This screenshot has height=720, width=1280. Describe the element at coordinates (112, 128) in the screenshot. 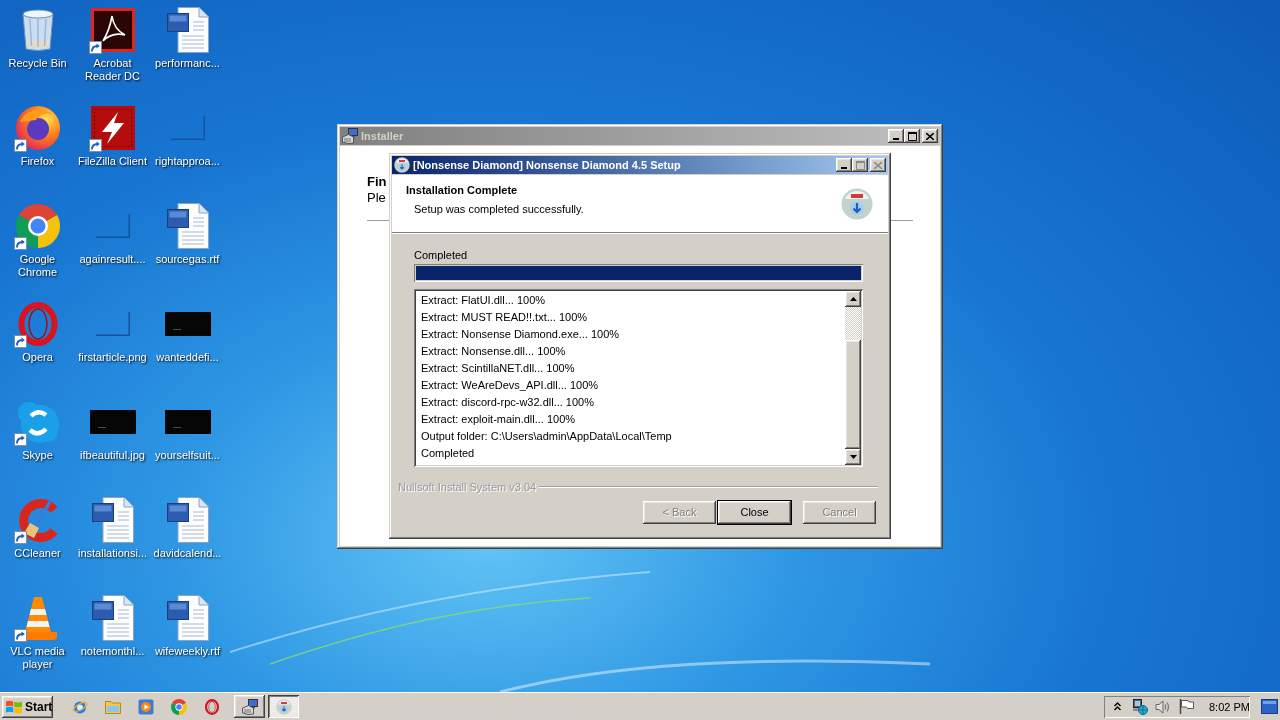

I see `filezilla-icon` at that location.